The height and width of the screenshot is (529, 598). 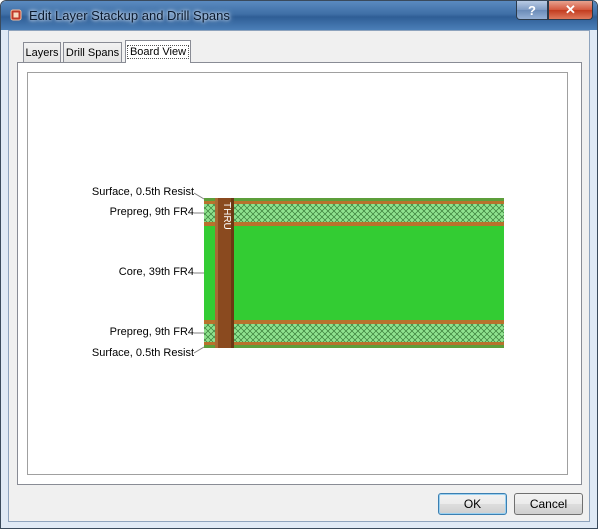 I want to click on ok-button-label: OK, so click(x=472, y=504).